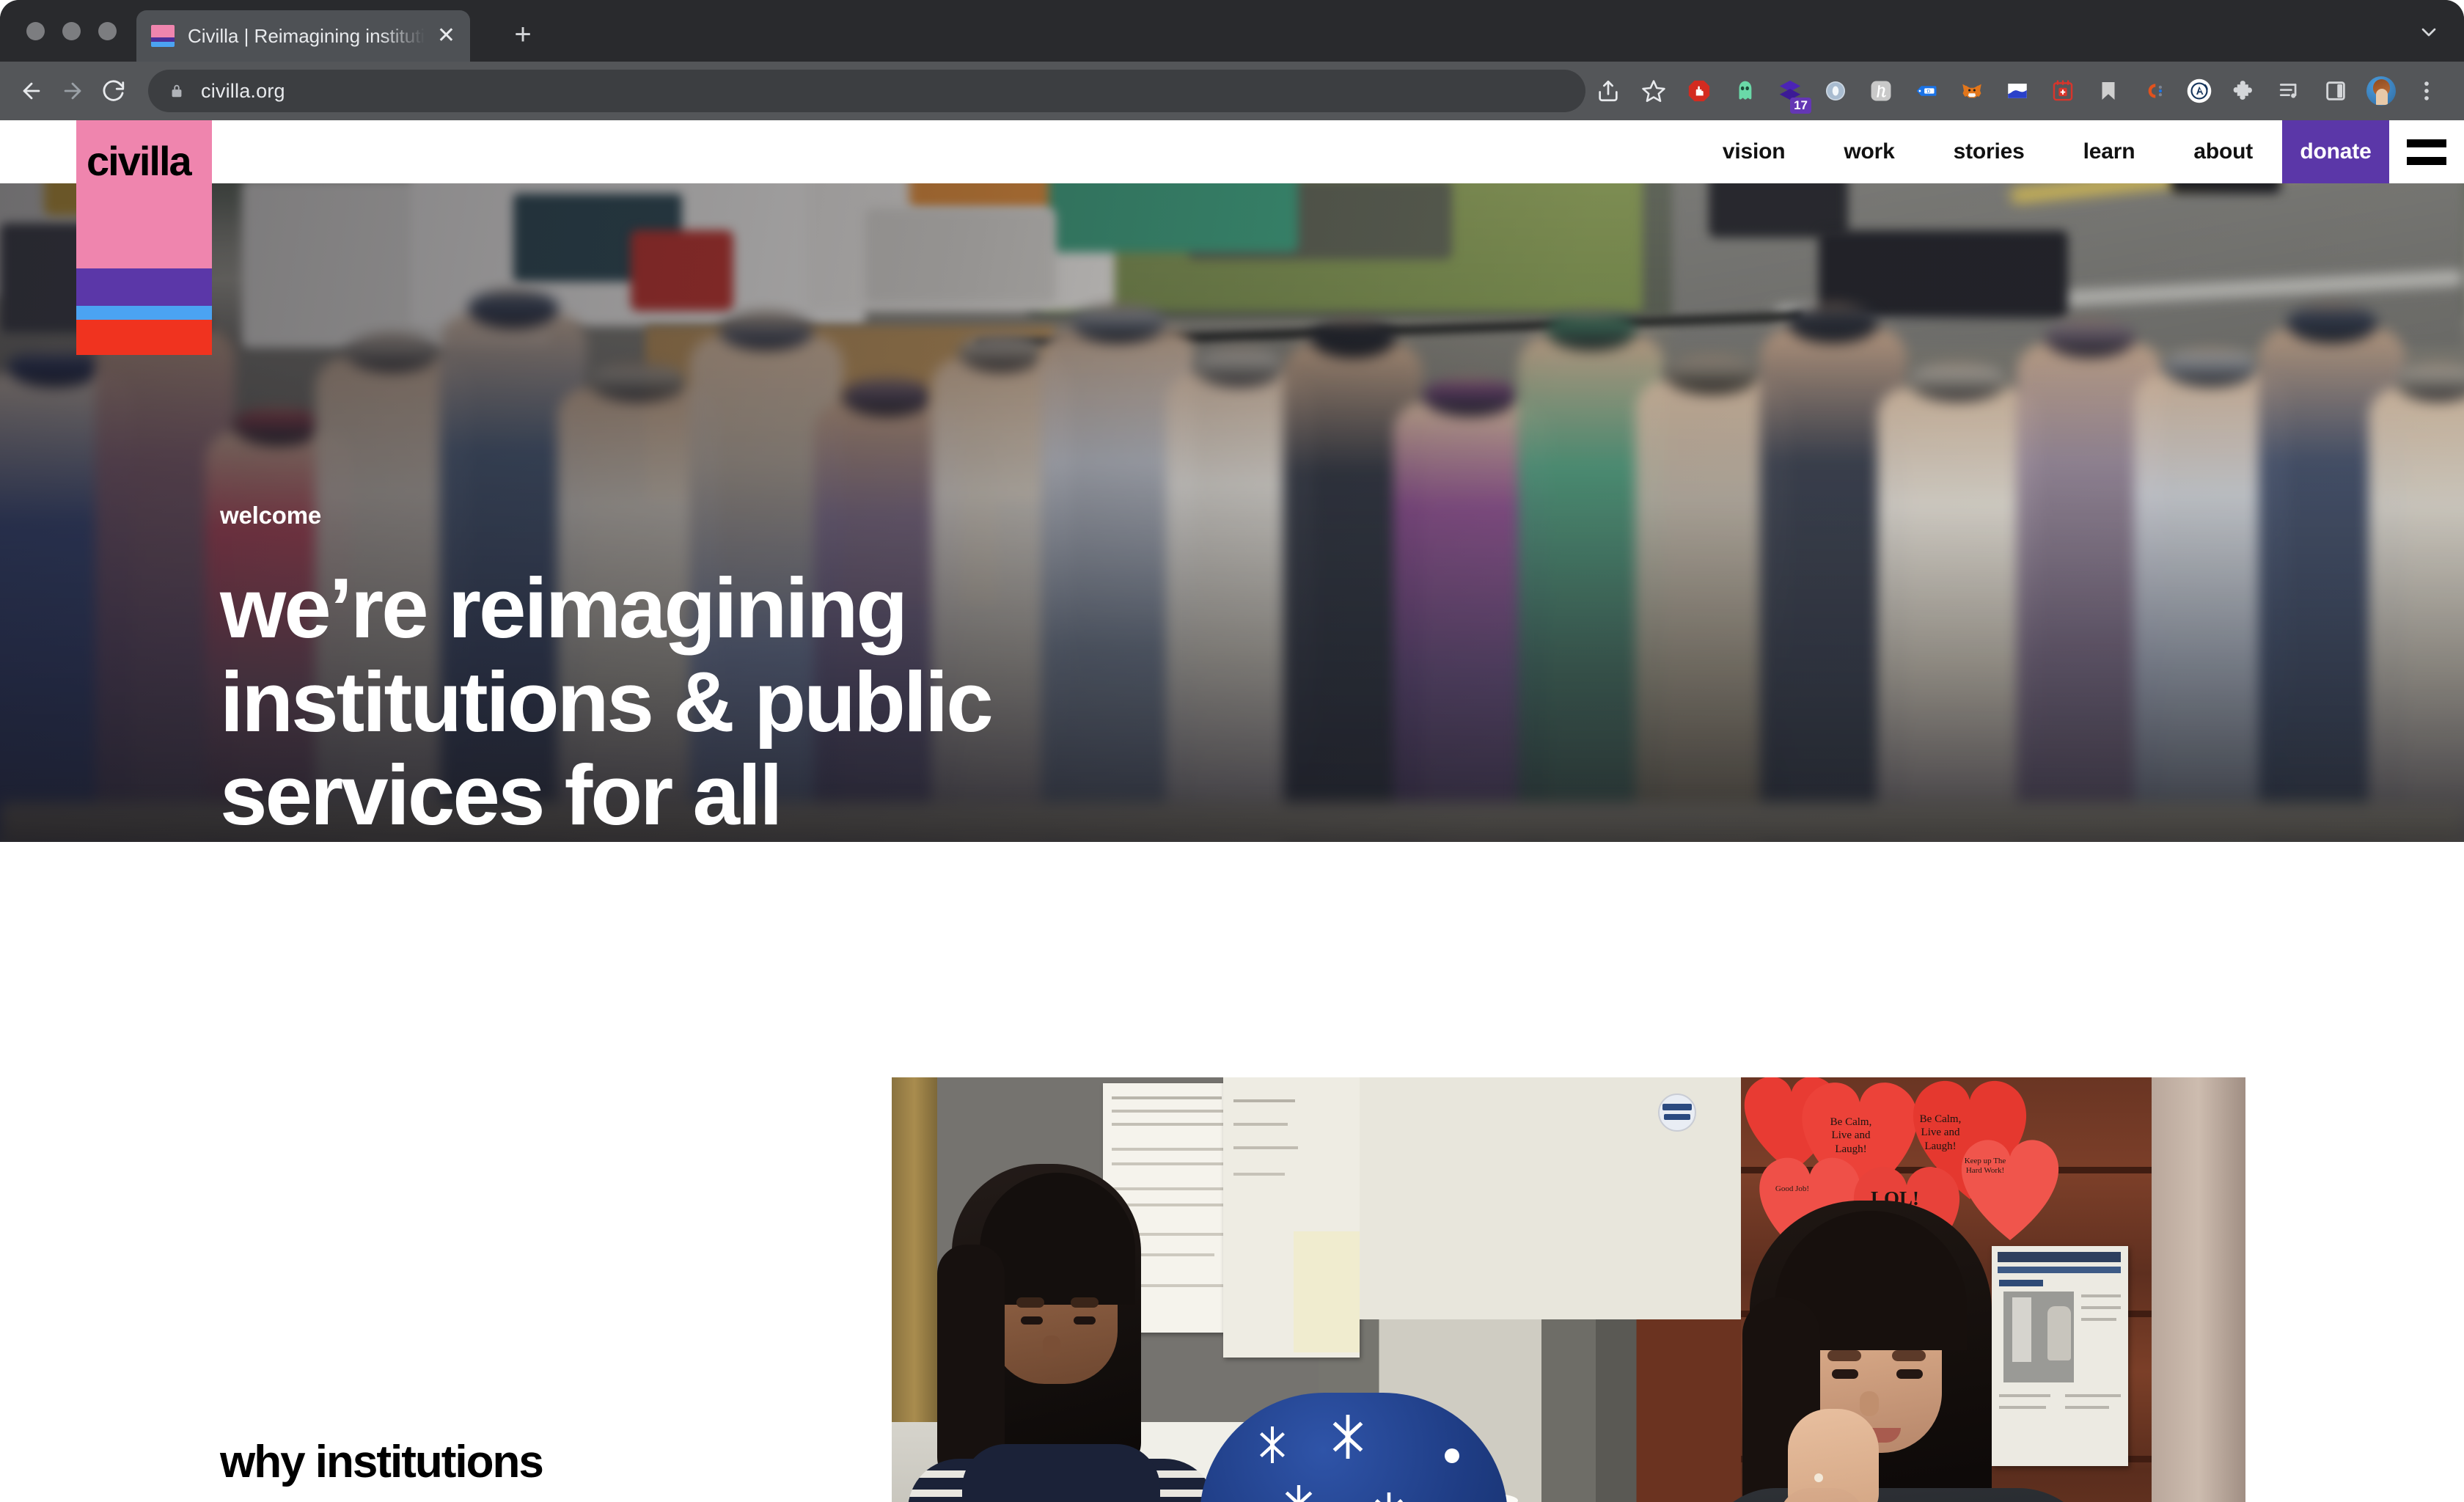  I want to click on nav-item-about: about, so click(2223, 151).